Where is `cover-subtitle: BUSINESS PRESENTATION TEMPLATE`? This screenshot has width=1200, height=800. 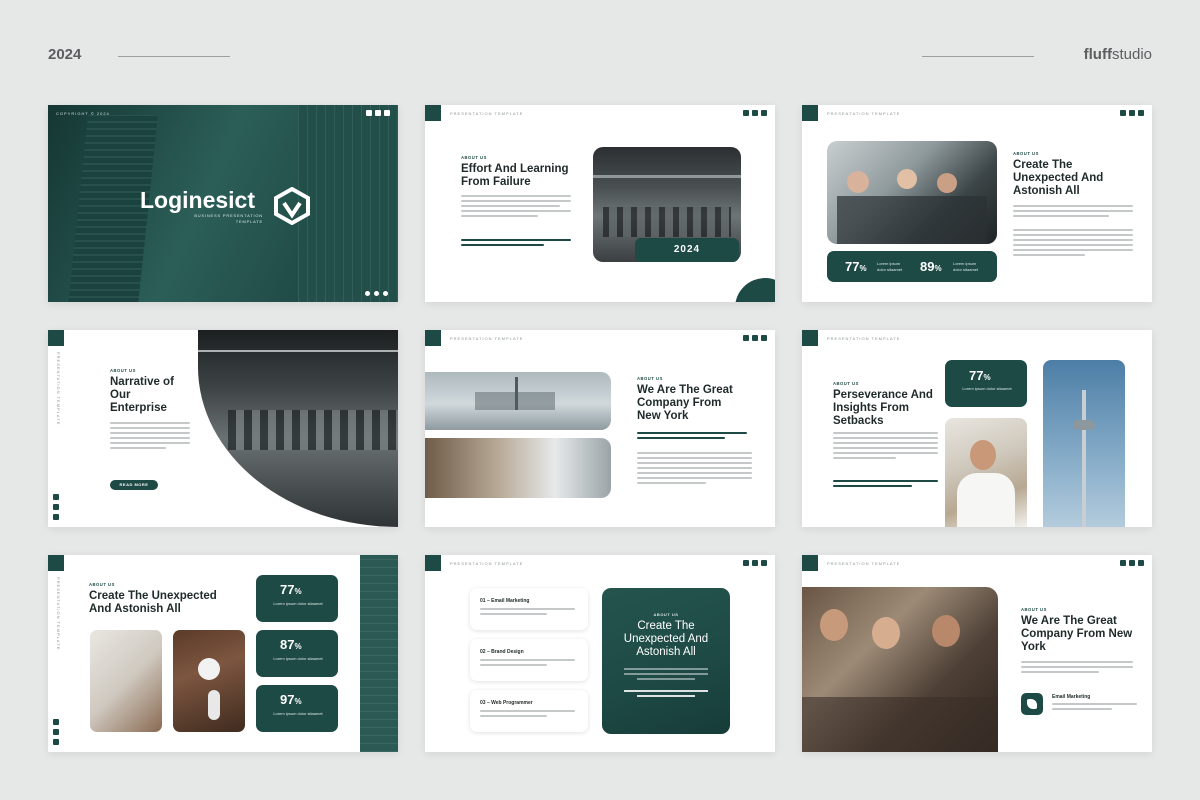 cover-subtitle: BUSINESS PRESENTATION TEMPLATE is located at coordinates (228, 218).